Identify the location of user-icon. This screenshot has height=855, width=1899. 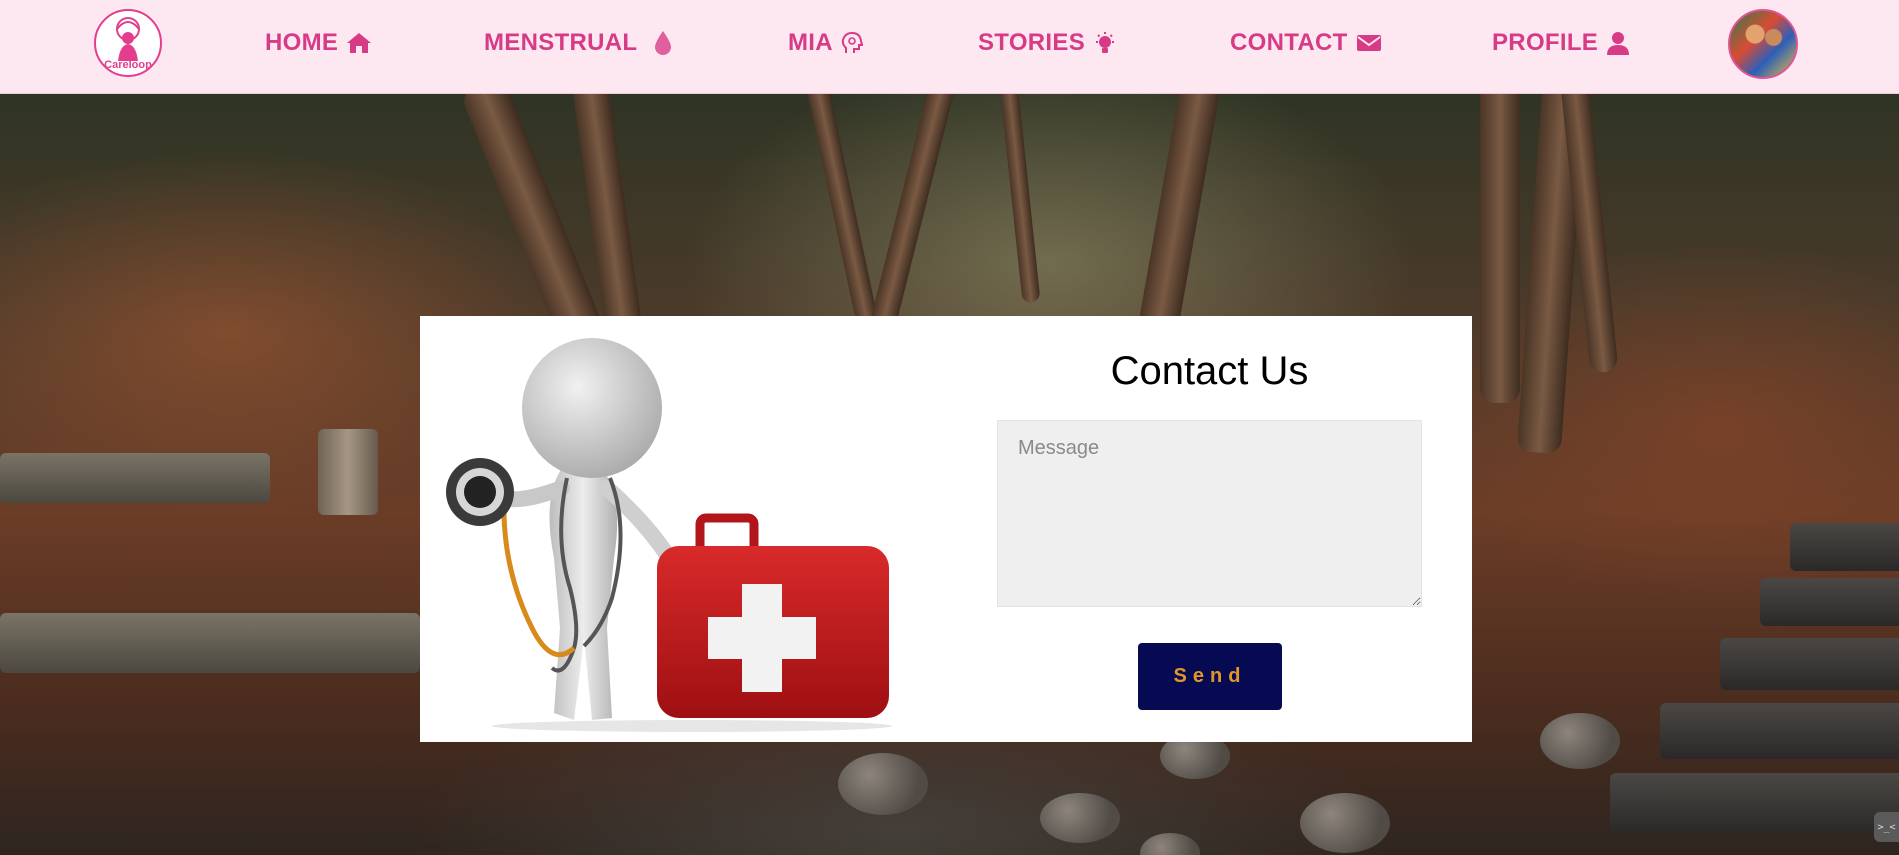
(1618, 43).